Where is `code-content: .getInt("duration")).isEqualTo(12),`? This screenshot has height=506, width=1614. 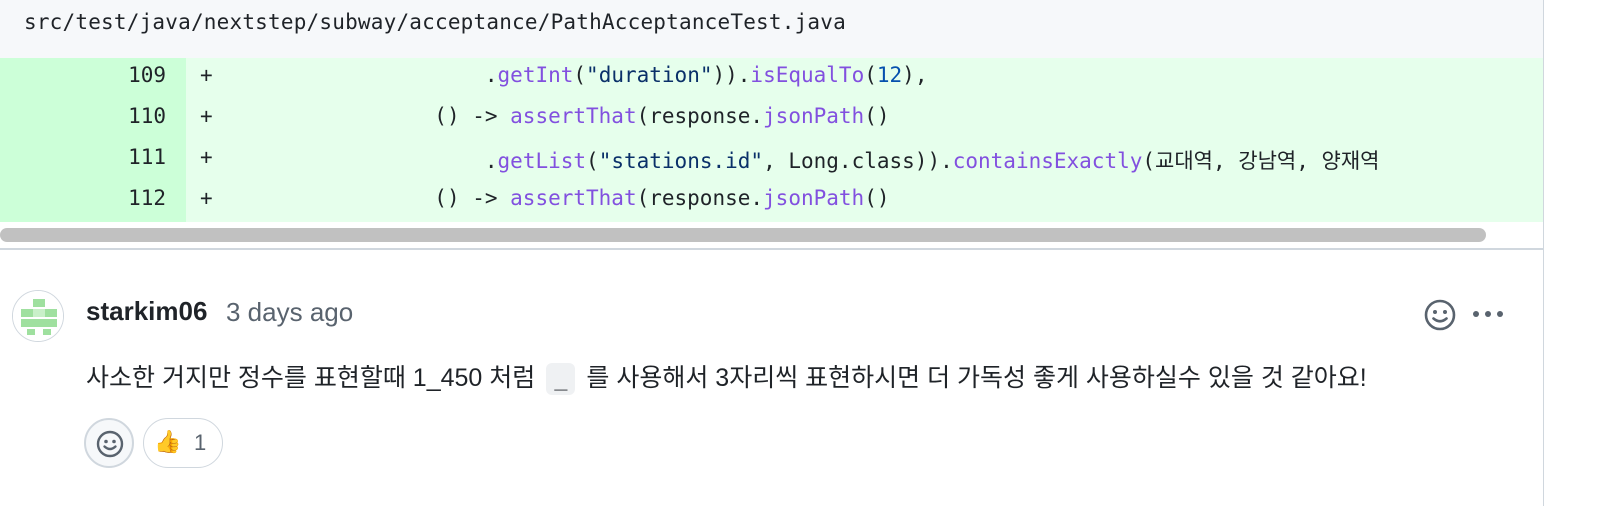 code-content: .getInt("duration")).isEqualTo(12), is located at coordinates (580, 75).